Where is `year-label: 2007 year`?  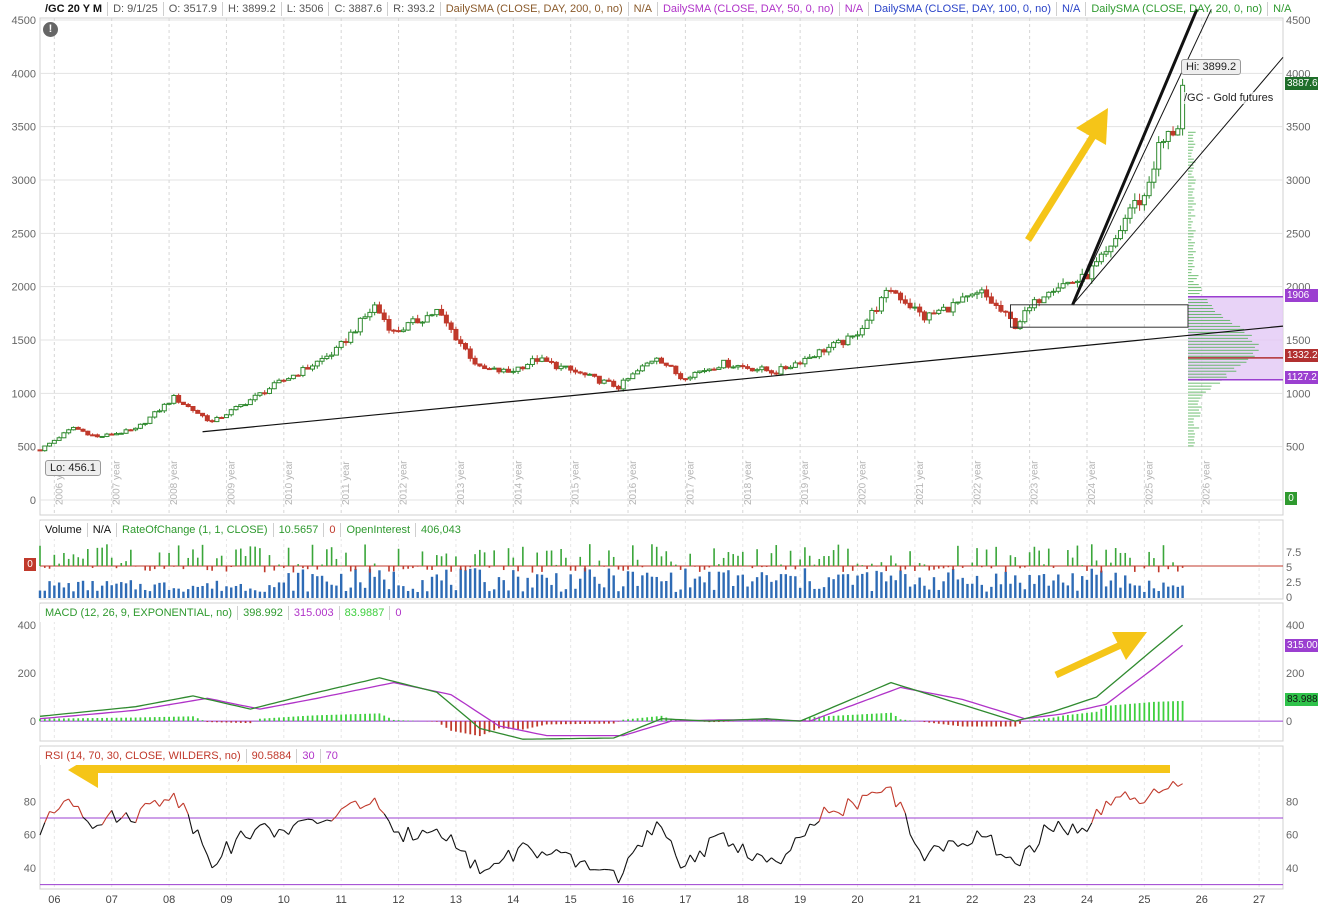 year-label: 2007 year is located at coordinates (117, 482).